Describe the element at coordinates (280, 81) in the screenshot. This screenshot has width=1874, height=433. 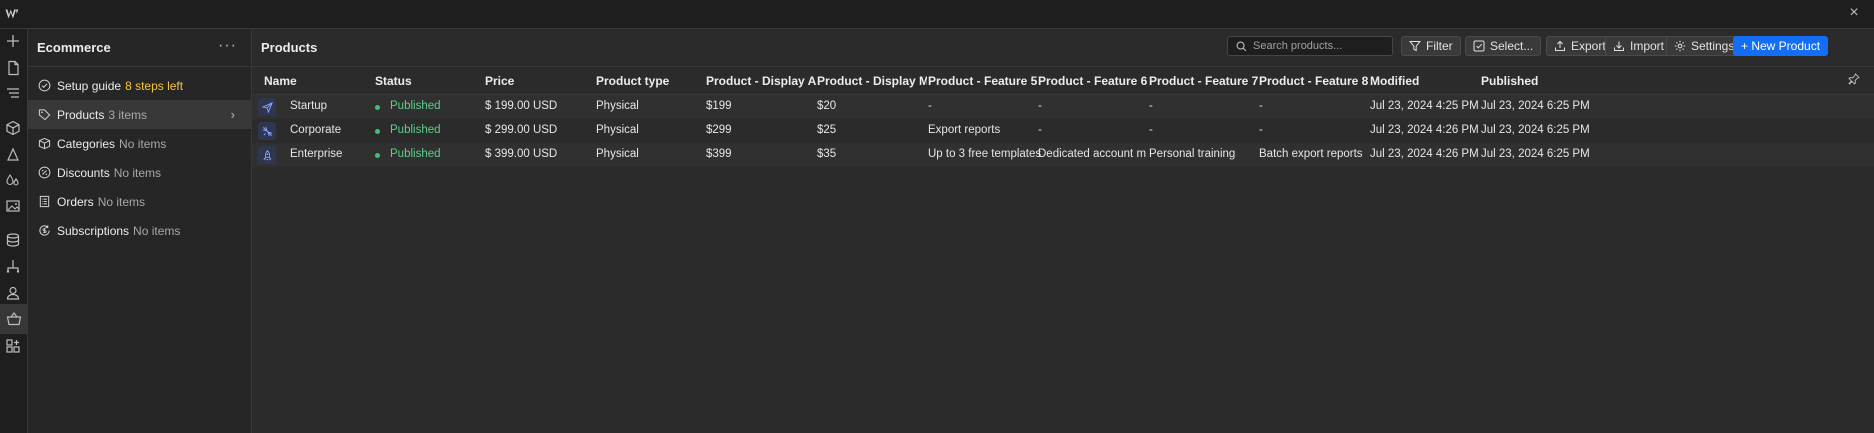
I see `column-header-name: Name` at that location.